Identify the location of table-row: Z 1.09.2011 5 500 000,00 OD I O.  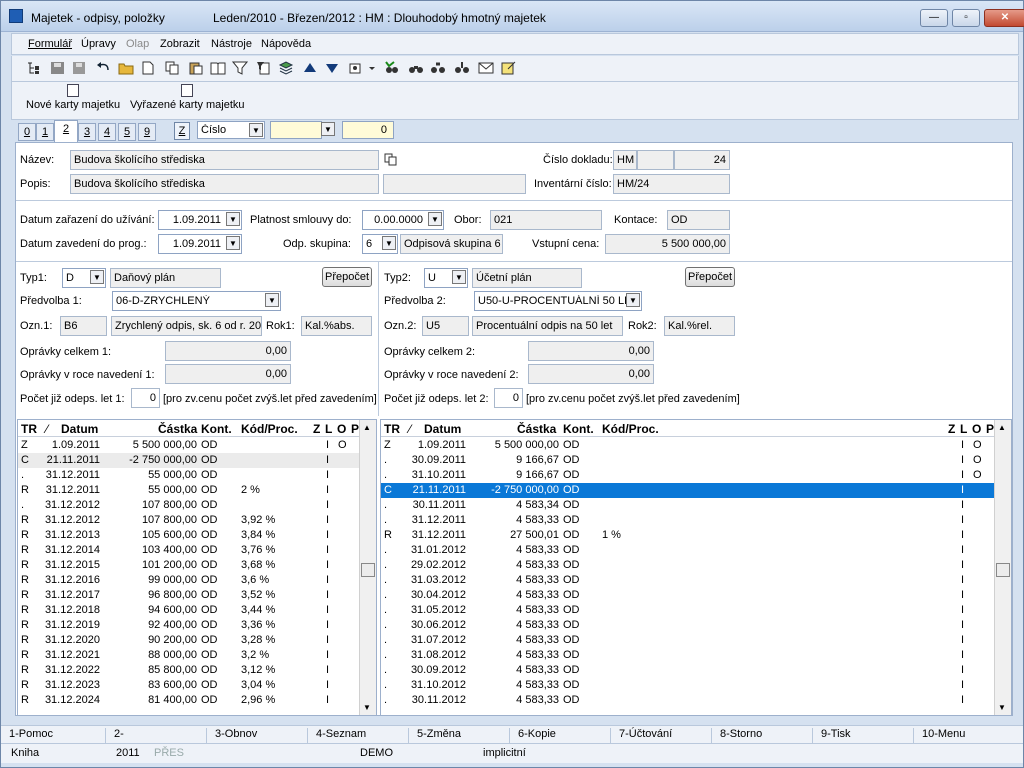
(197, 445).